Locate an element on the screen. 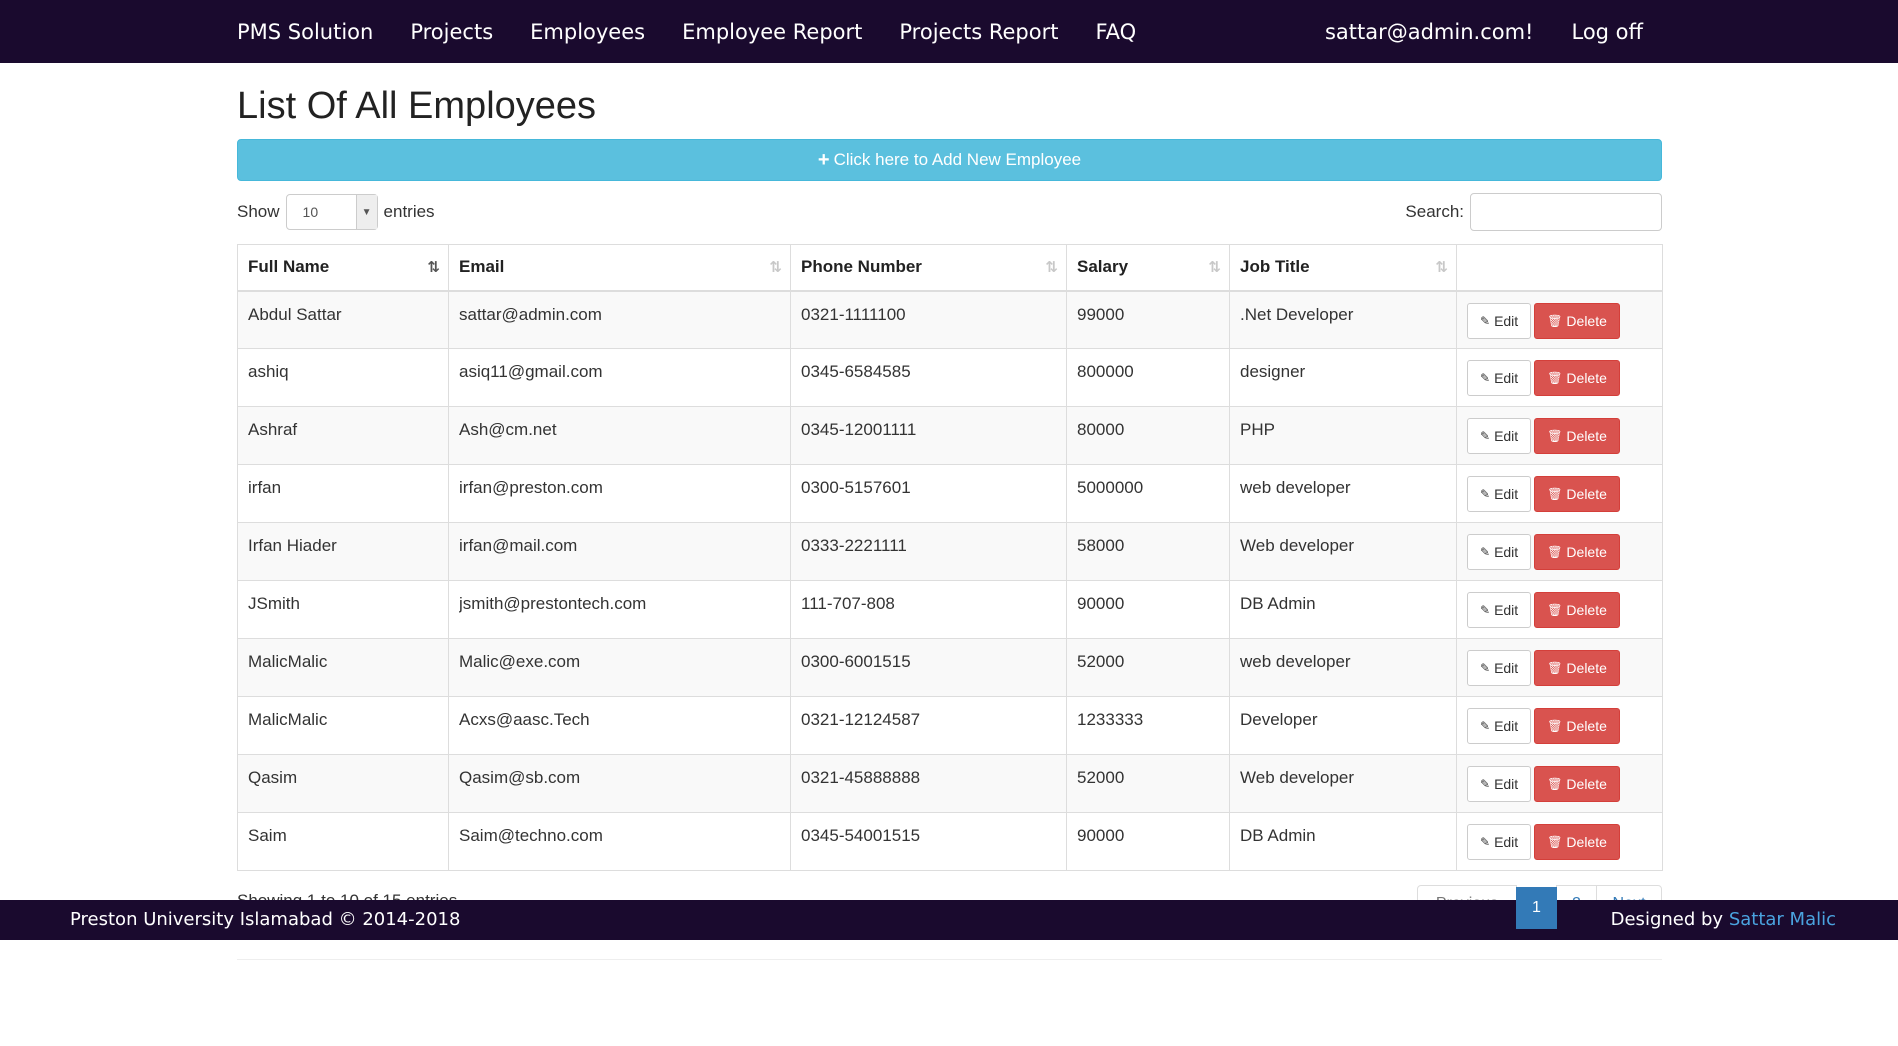 This screenshot has width=1898, height=1046. column-header-label: Full Name is located at coordinates (289, 267).